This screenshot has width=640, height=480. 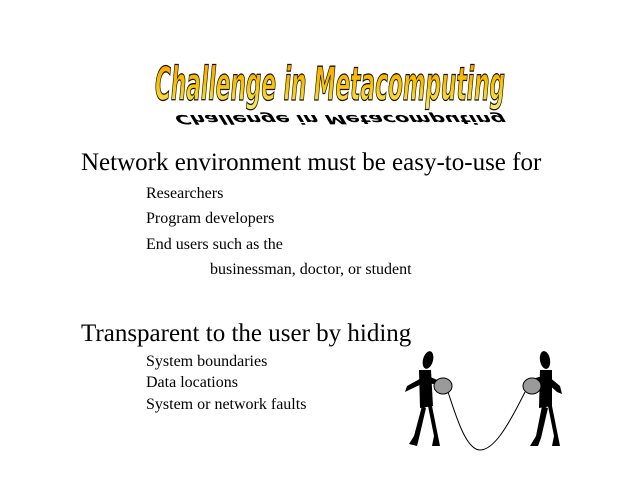 I want to click on tin-can-right-icon, so click(x=532, y=386).